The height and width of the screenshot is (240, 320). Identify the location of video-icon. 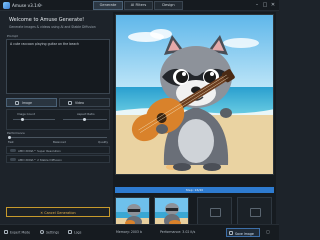
(70, 103).